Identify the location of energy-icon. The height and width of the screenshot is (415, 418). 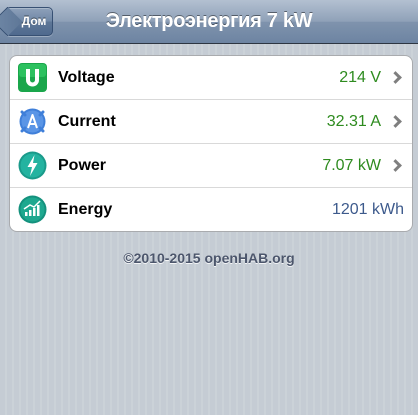
(32, 209).